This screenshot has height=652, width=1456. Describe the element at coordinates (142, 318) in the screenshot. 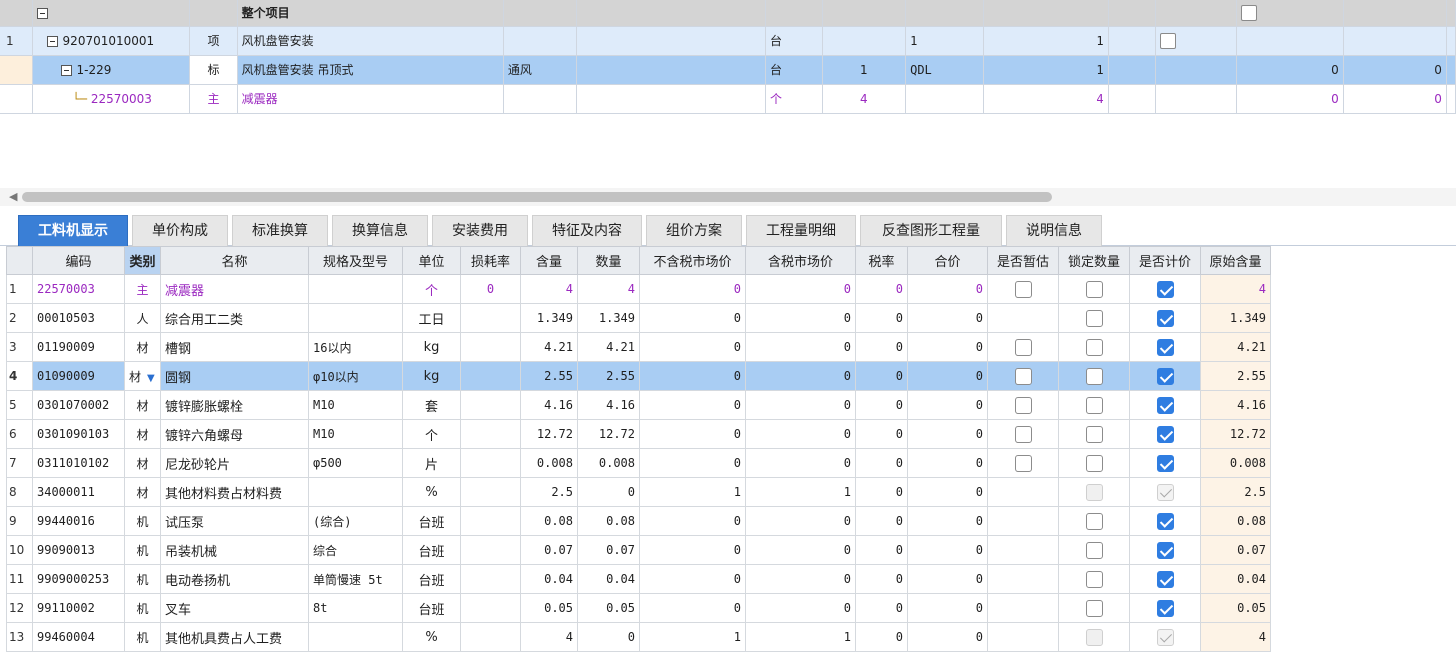

I see `category-cell: 人` at that location.